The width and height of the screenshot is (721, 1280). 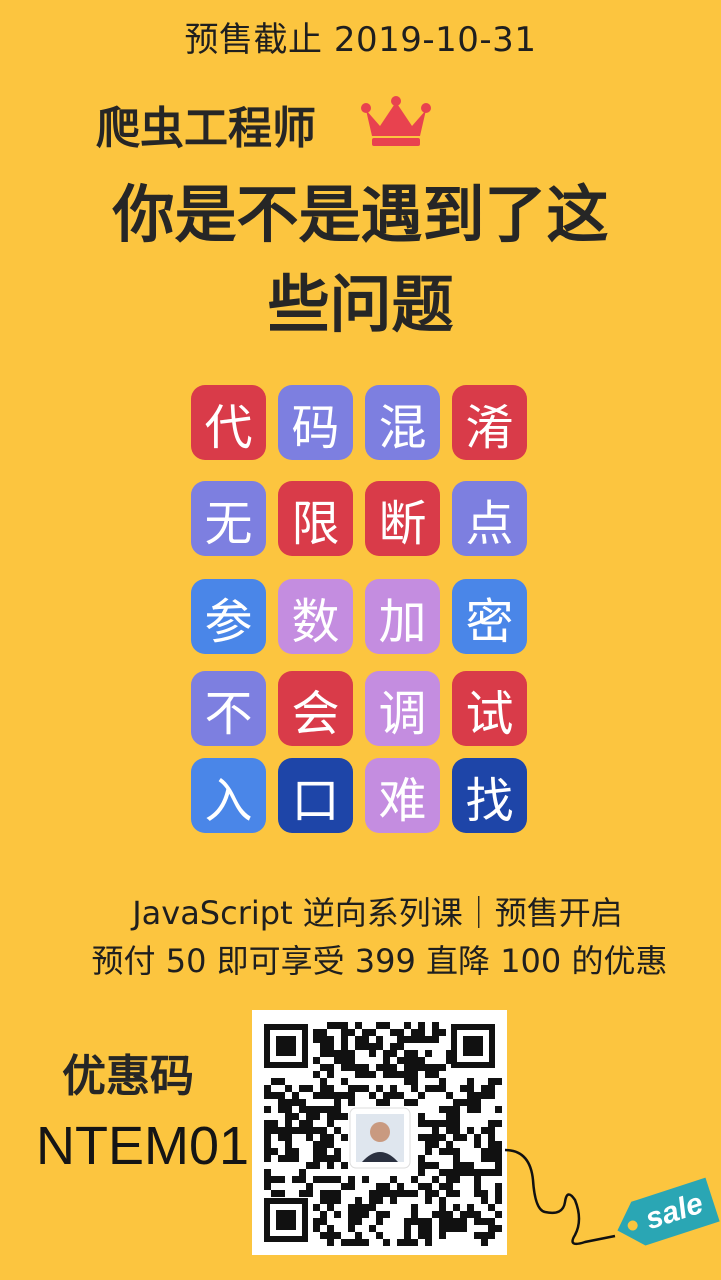 What do you see at coordinates (228, 795) in the screenshot?
I see `tile-ru: 入` at bounding box center [228, 795].